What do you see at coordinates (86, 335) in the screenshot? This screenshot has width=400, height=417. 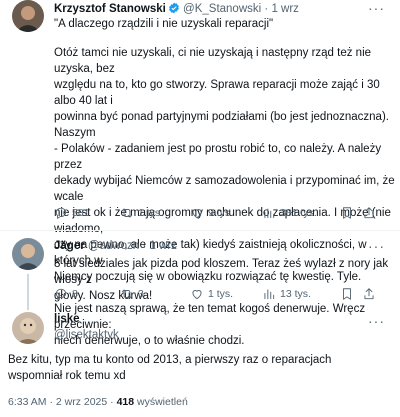 I see `author-handle: @lisektaktyk` at bounding box center [86, 335].